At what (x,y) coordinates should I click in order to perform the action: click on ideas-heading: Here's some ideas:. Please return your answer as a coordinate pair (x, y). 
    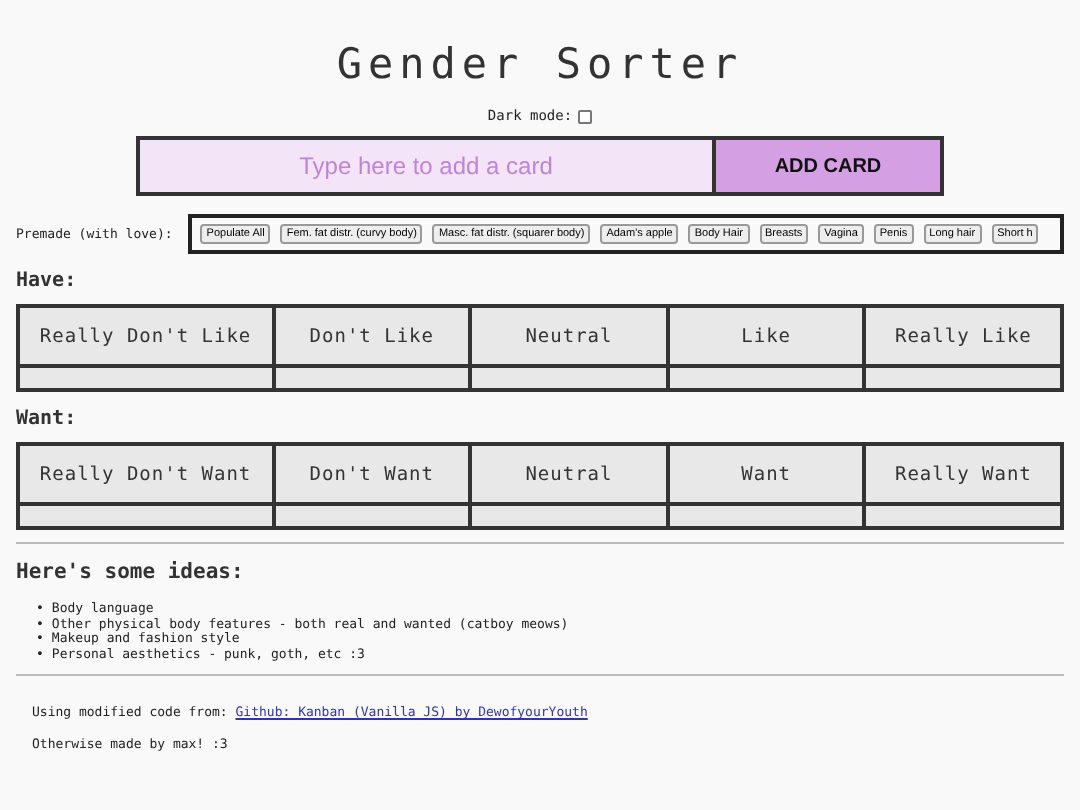
    Looking at the image, I should click on (131, 572).